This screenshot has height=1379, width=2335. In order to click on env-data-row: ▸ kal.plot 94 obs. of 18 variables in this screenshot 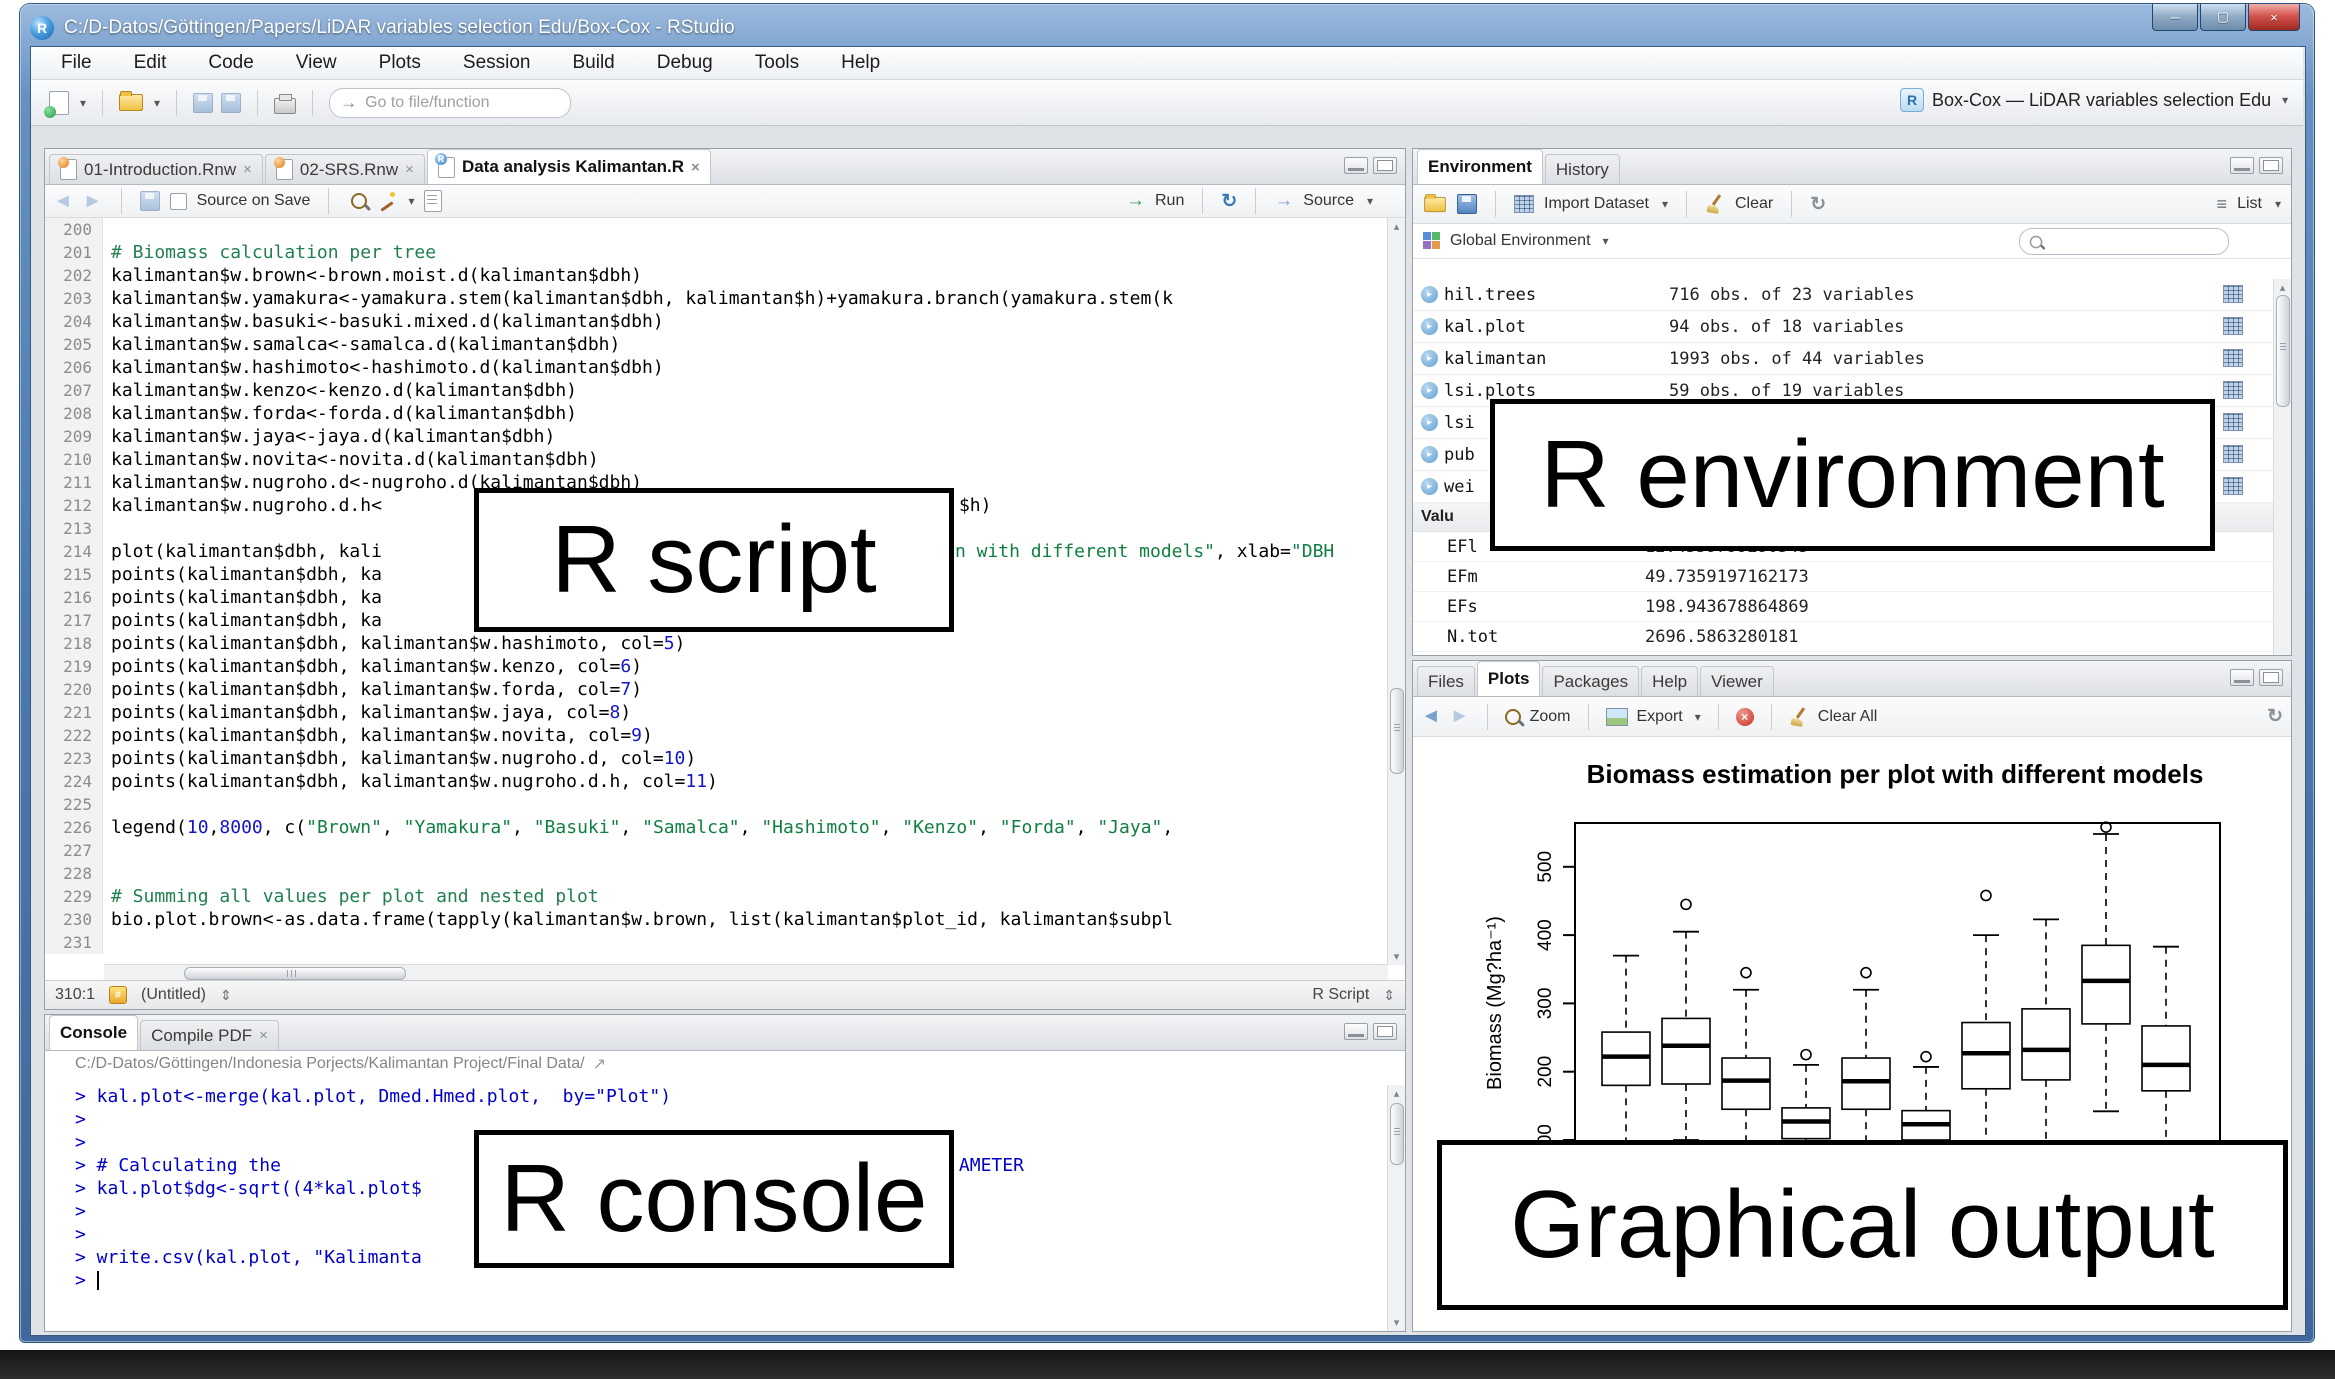, I will do `click(1843, 327)`.